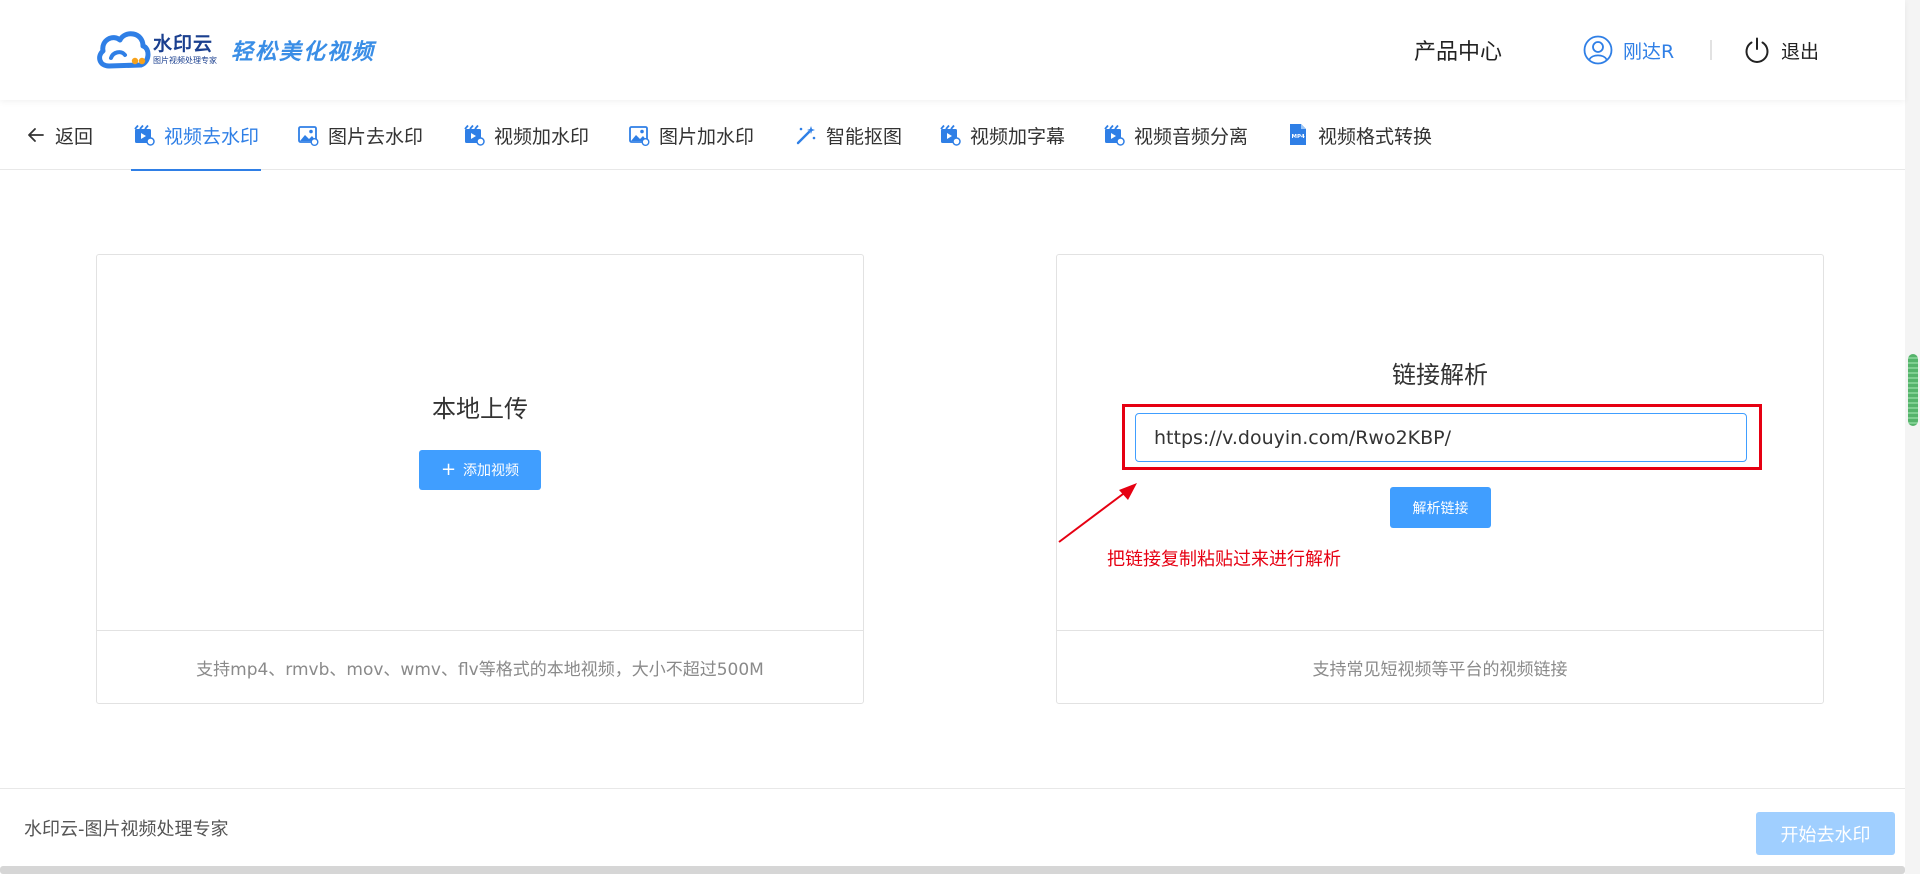  I want to click on tab-image-add-watermark: 图片加水印, so click(691, 135).